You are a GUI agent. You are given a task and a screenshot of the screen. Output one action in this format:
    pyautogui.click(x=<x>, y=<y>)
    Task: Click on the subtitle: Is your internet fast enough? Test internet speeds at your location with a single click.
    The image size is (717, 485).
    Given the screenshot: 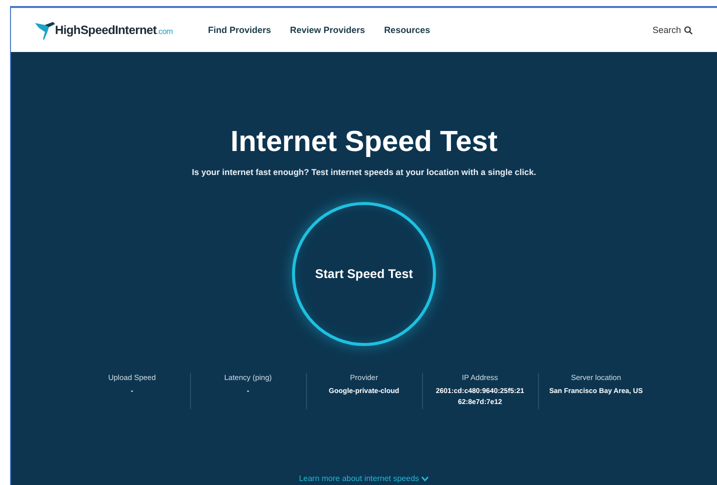 What is the action you would take?
    pyautogui.click(x=364, y=172)
    